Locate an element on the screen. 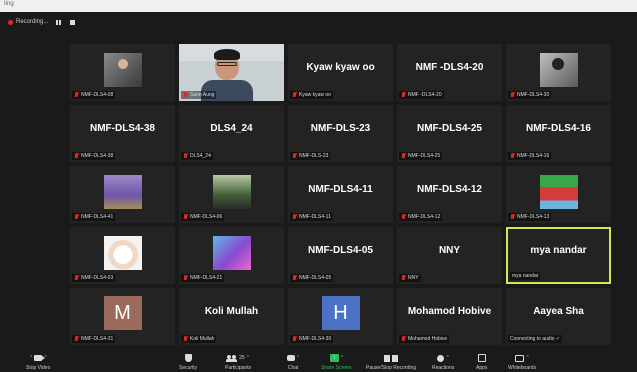 The image size is (637, 372). participant-display-name: mya nandar is located at coordinates (558, 250).